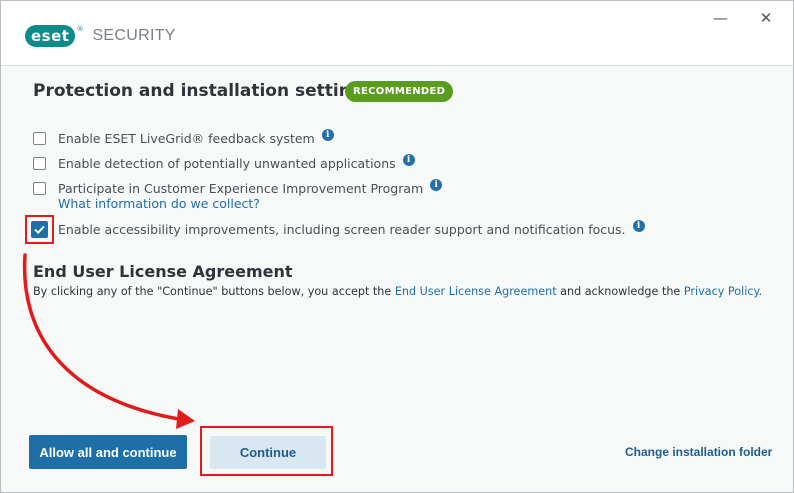 Image resolution: width=794 pixels, height=493 pixels. Describe the element at coordinates (39, 163) in the screenshot. I see `pua-checkbox` at that location.